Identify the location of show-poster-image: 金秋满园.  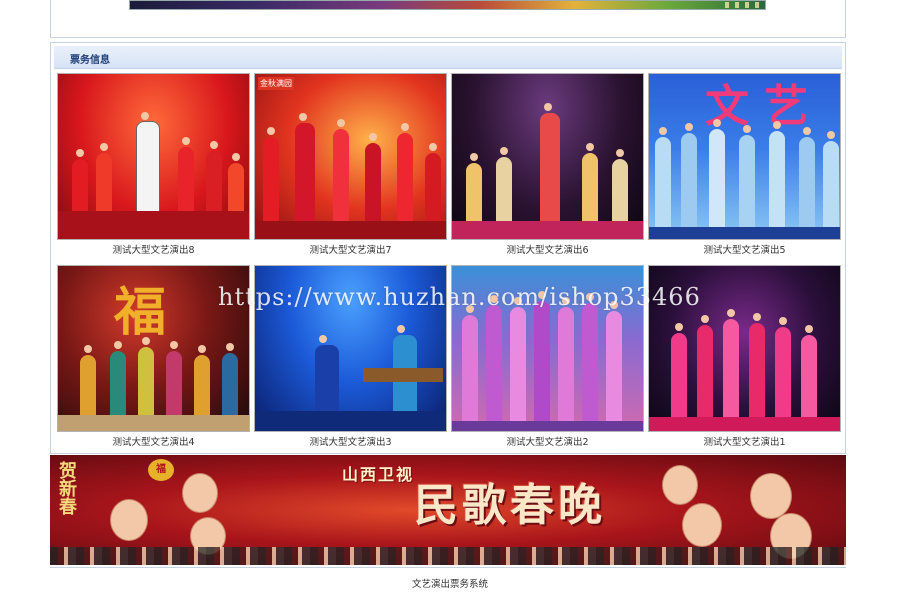
(350, 156).